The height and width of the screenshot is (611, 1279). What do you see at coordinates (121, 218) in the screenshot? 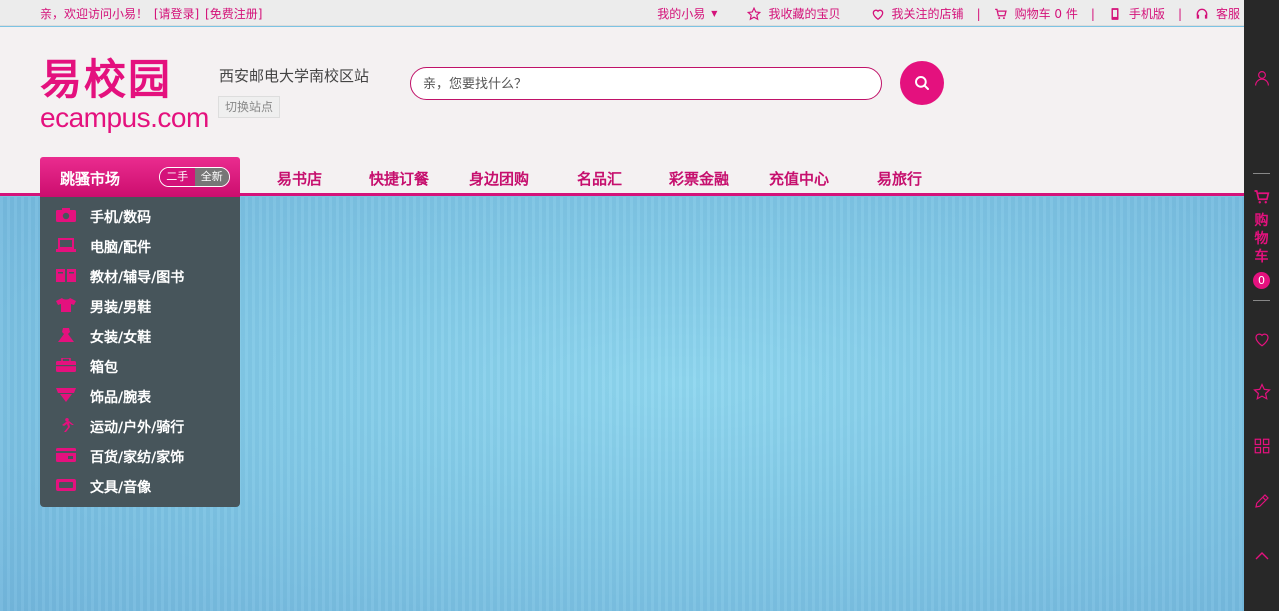
I see `category-label: 手机/数码` at bounding box center [121, 218].